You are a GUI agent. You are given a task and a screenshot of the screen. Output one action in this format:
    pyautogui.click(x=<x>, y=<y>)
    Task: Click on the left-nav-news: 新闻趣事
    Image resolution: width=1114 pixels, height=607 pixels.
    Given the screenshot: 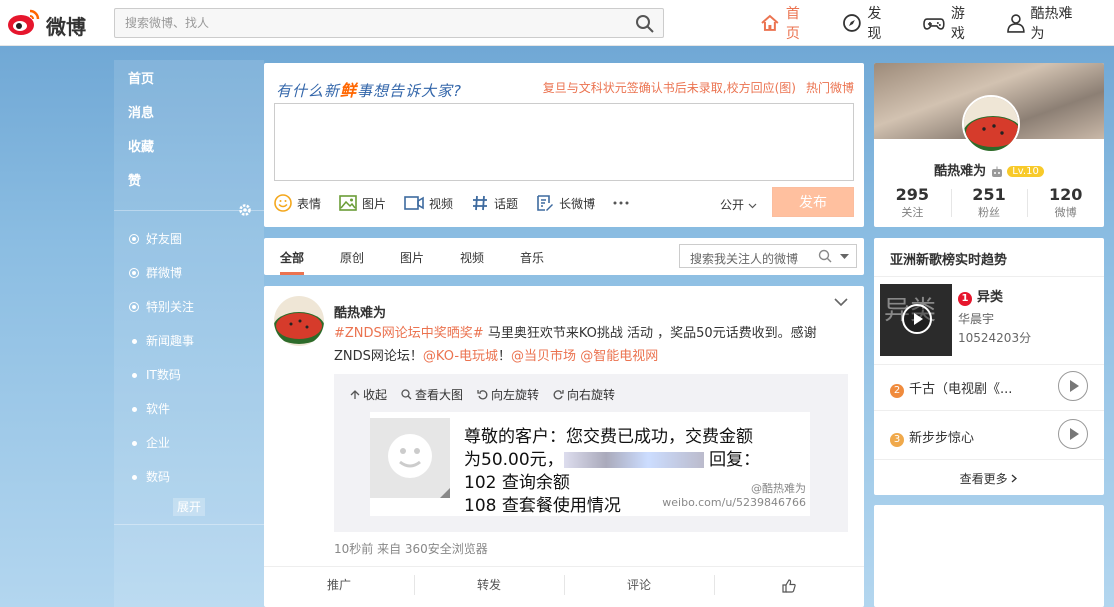 What is the action you would take?
    pyautogui.click(x=189, y=345)
    